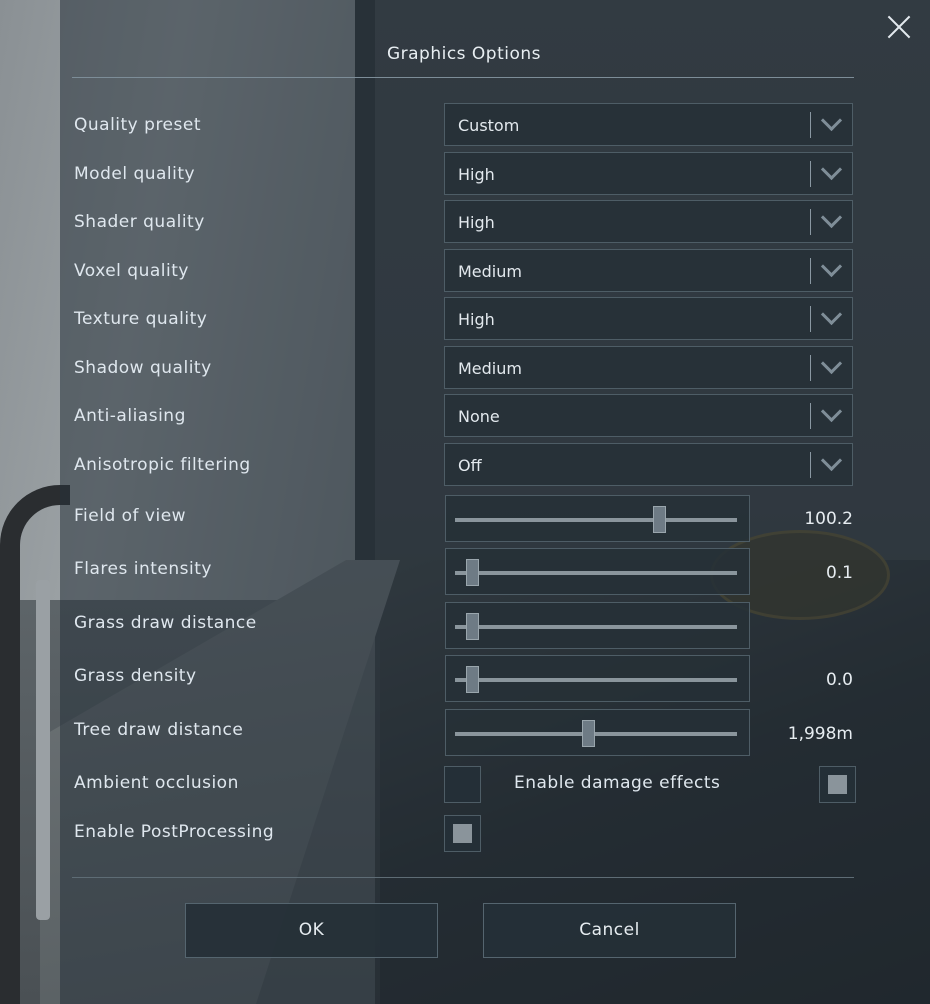 The image size is (930, 1004). I want to click on flares-intensity-slider, so click(597, 571).